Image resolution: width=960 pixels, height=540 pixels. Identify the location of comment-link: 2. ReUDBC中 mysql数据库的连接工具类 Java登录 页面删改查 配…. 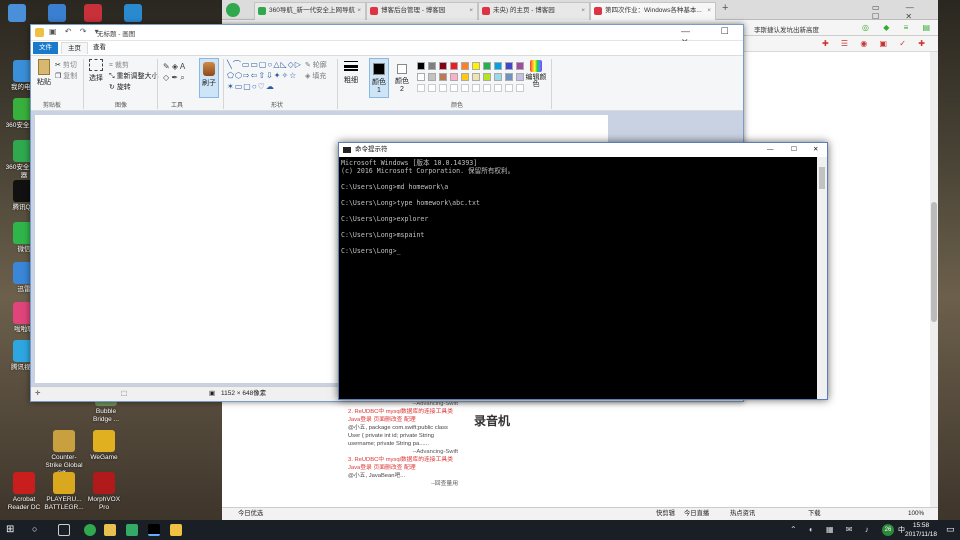
(403, 416).